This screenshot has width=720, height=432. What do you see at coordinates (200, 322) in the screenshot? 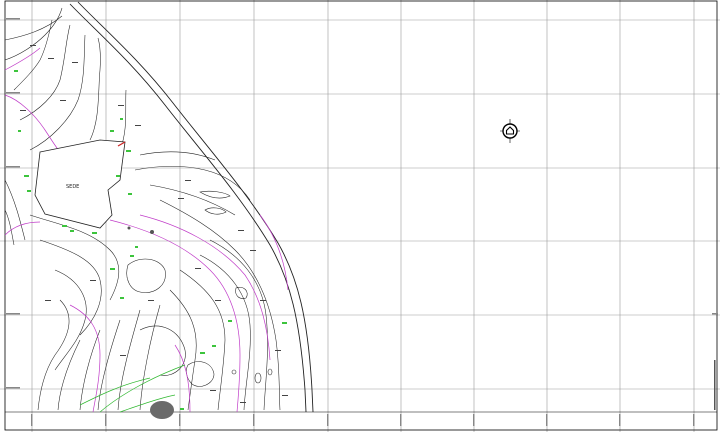
I see `rock-outcrops` at bounding box center [200, 322].